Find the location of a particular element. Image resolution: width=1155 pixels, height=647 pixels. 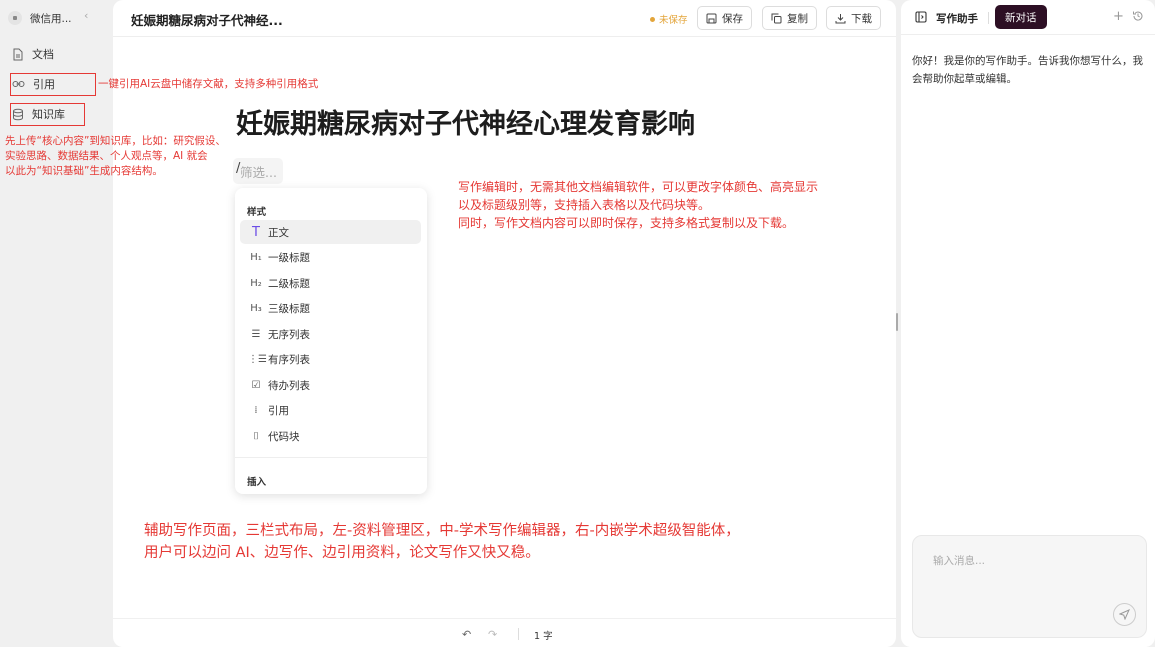

unsaved-status: 未保存 is located at coordinates (669, 19).